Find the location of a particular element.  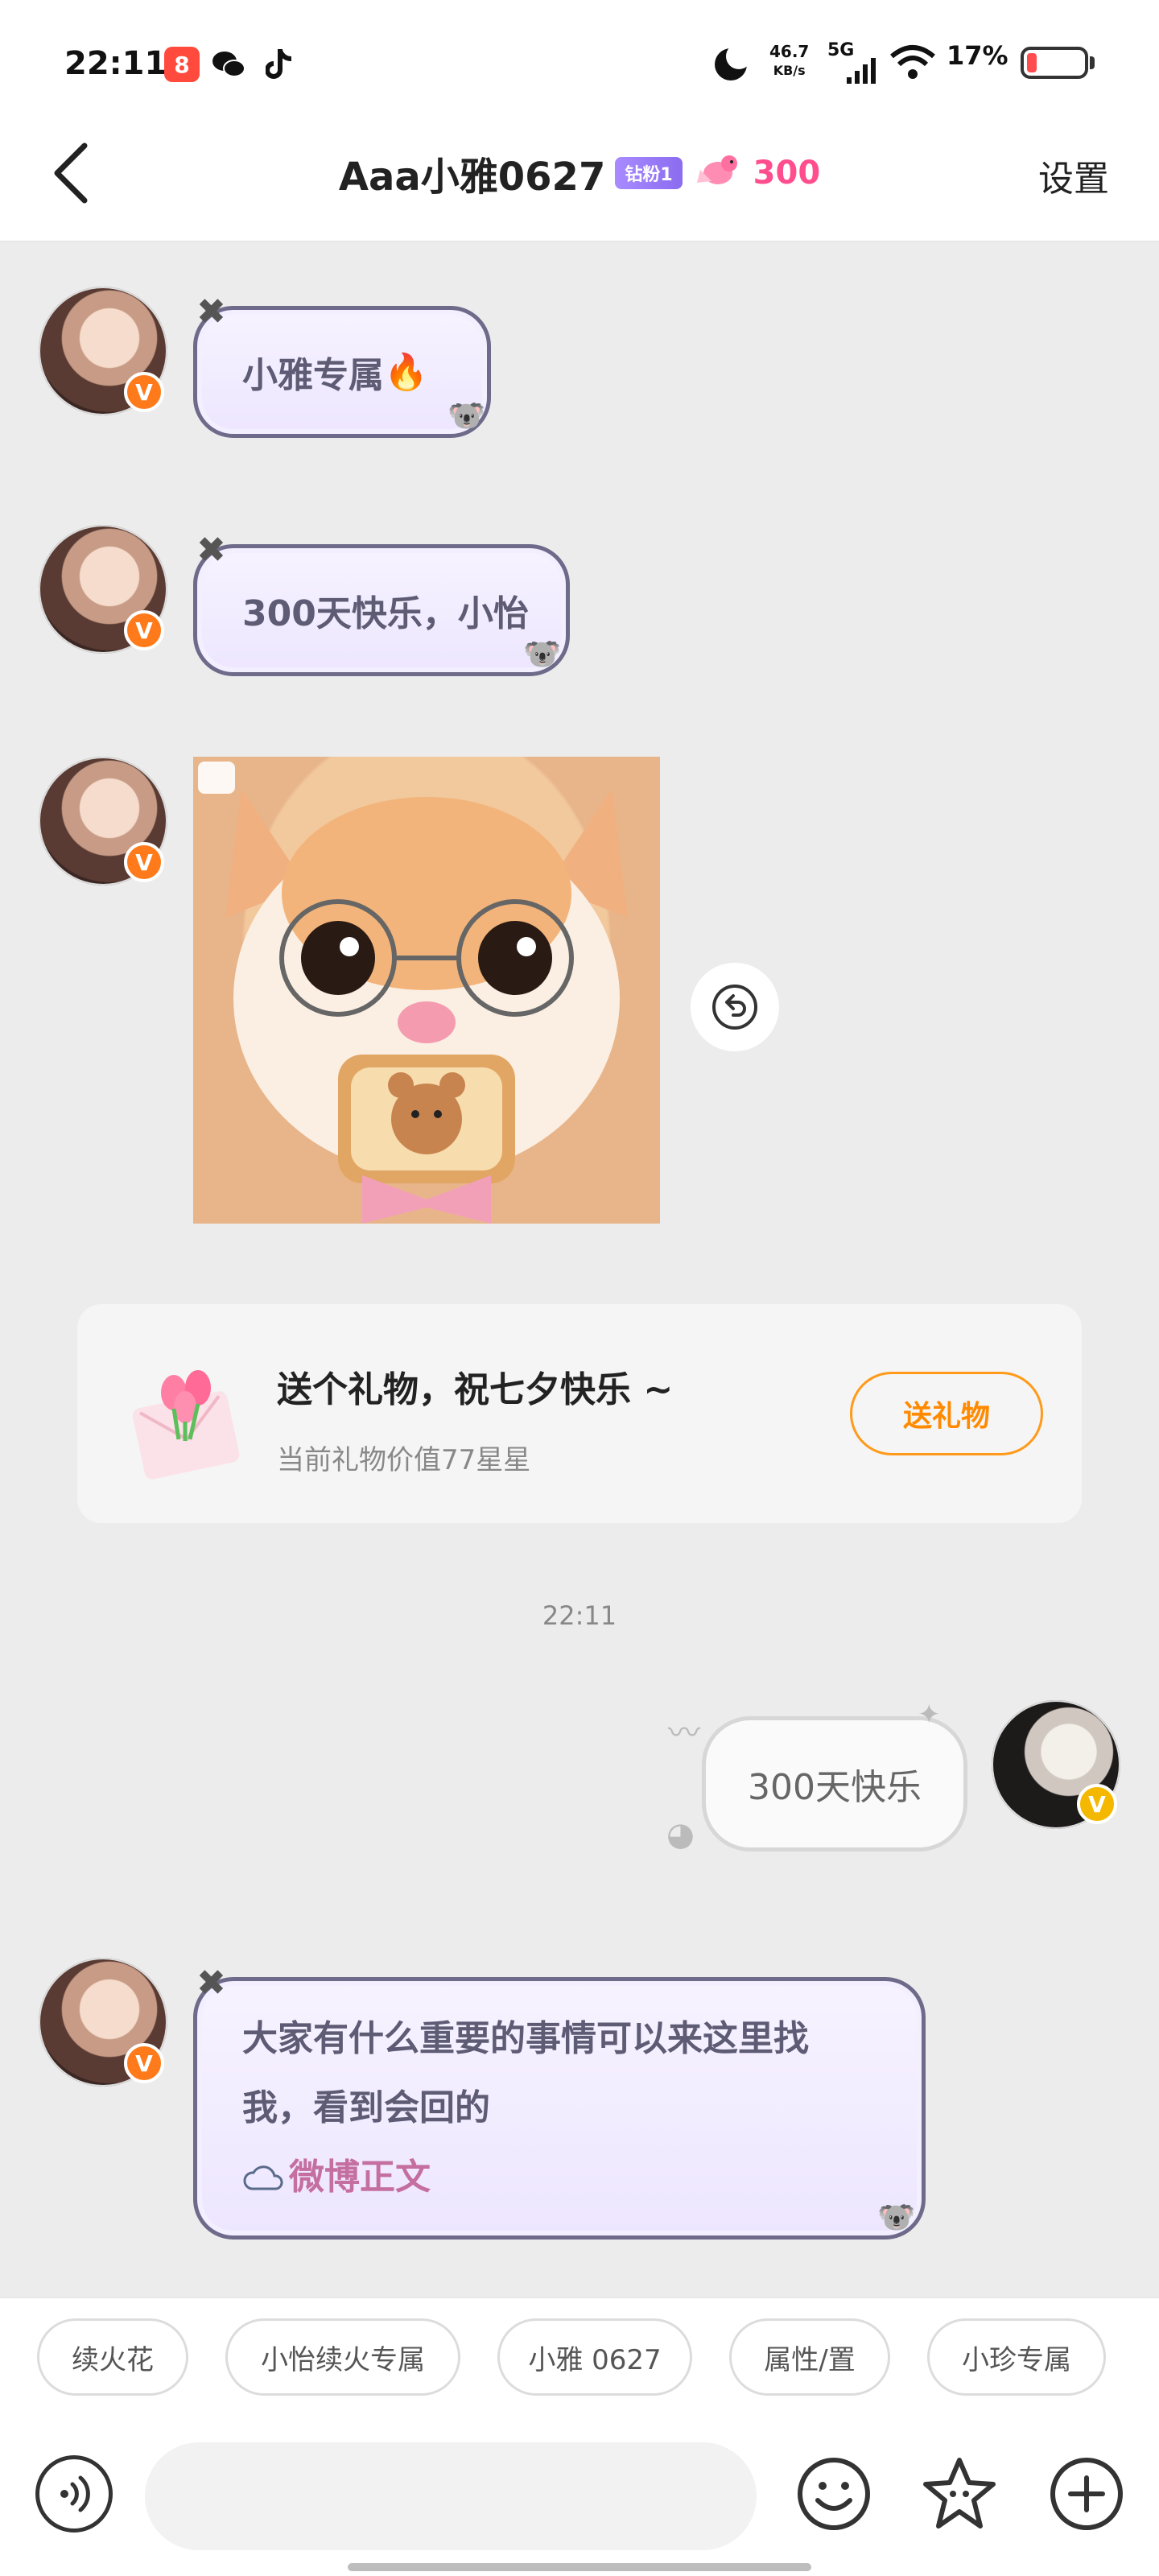

sparkle-decoration-icon: ✦ is located at coordinates (929, 1715).